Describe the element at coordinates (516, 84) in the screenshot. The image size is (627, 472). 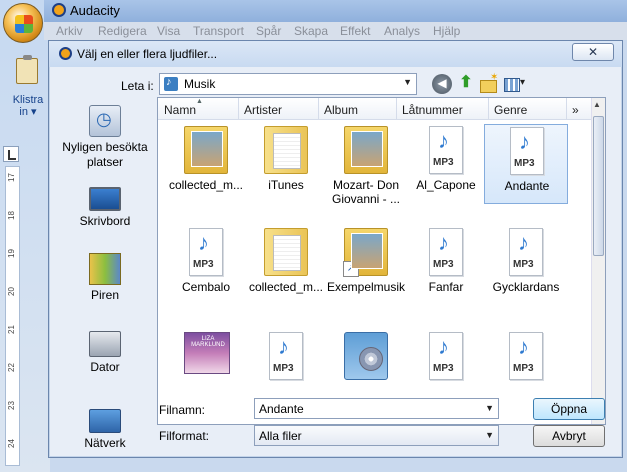
I see `view-menu-button` at that location.